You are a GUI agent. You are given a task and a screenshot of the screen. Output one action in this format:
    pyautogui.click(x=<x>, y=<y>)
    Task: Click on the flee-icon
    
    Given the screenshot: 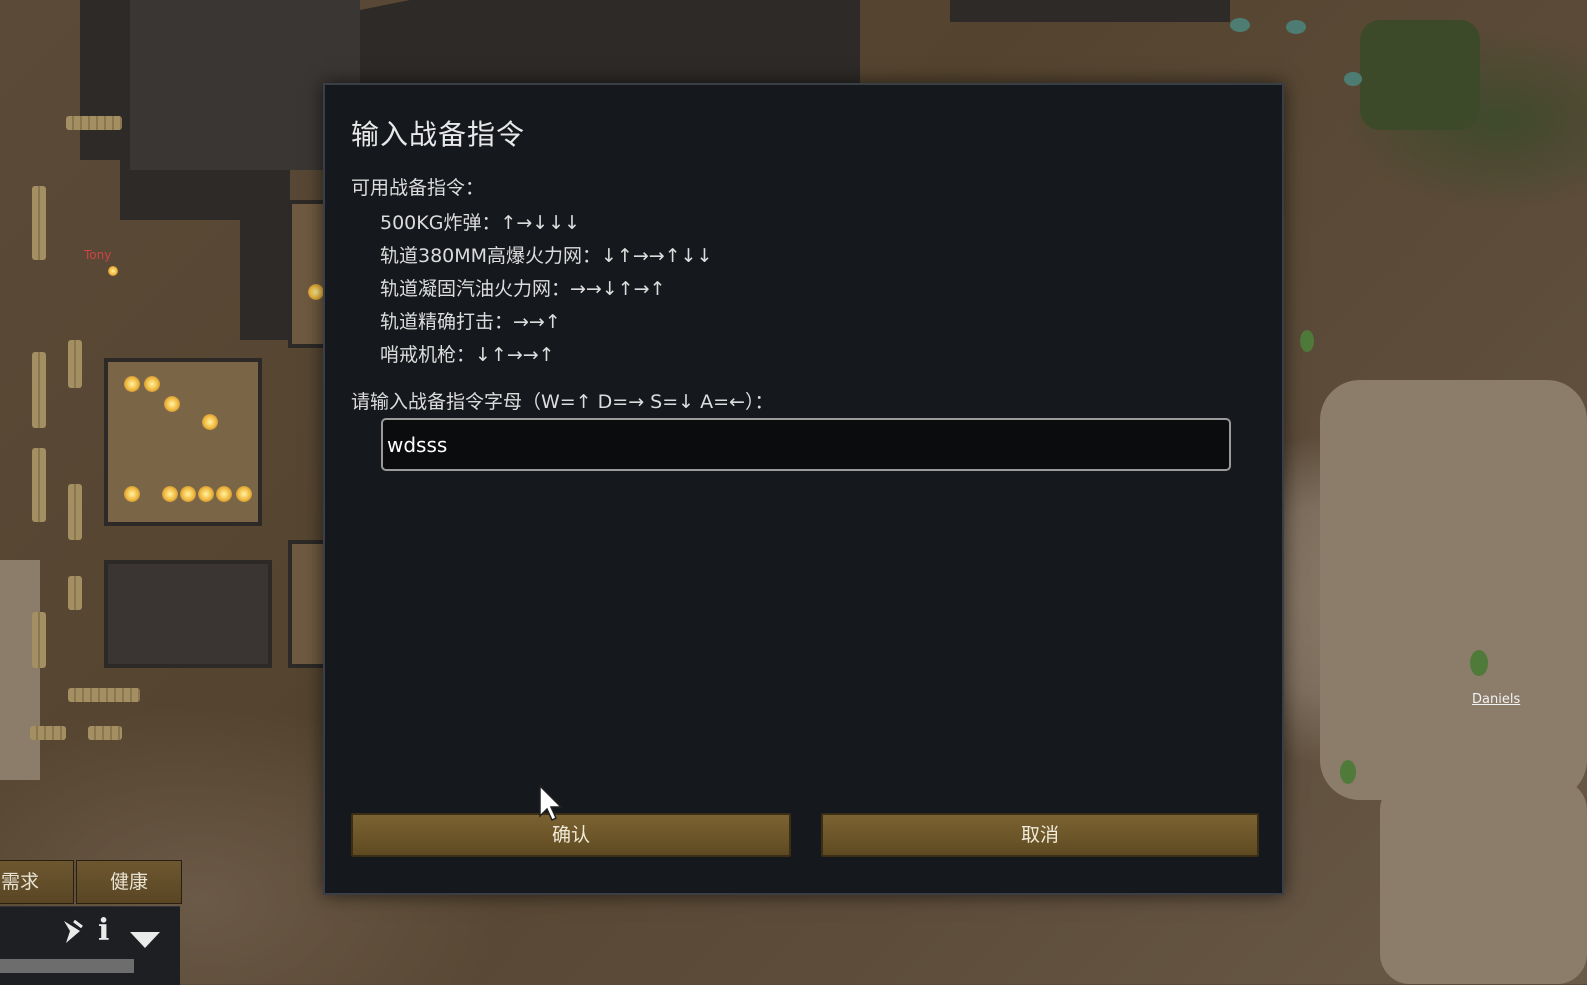 What is the action you would take?
    pyautogui.click(x=73, y=936)
    